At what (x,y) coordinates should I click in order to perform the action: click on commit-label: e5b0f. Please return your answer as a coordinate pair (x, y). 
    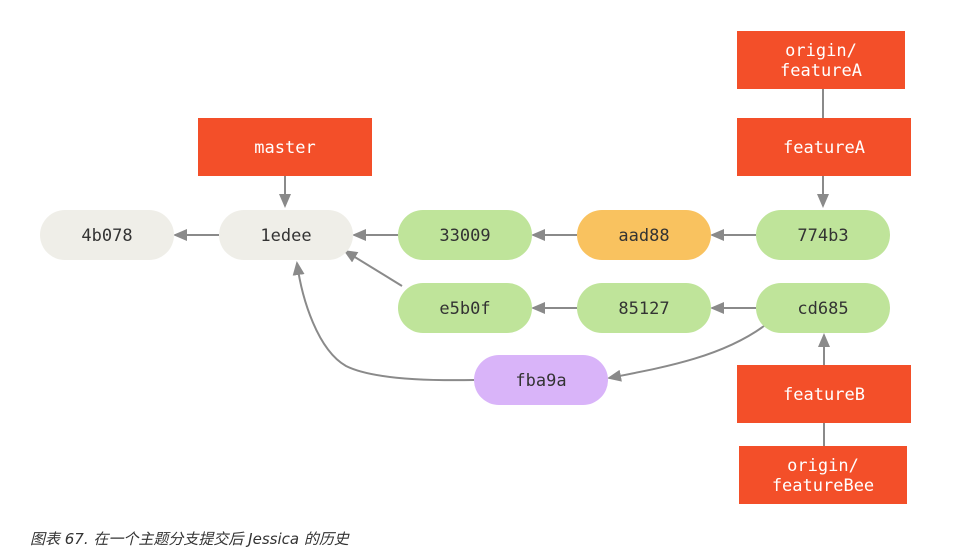
    Looking at the image, I should click on (464, 309).